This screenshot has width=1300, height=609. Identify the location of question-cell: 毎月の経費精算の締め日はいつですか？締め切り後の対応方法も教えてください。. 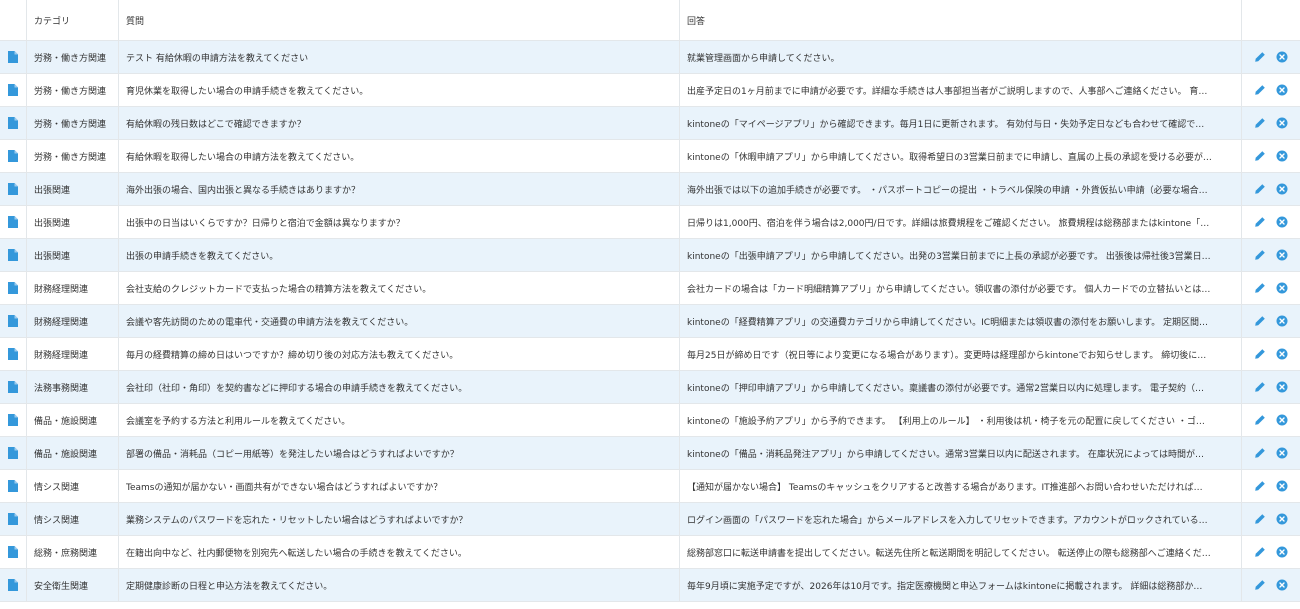
(399, 354).